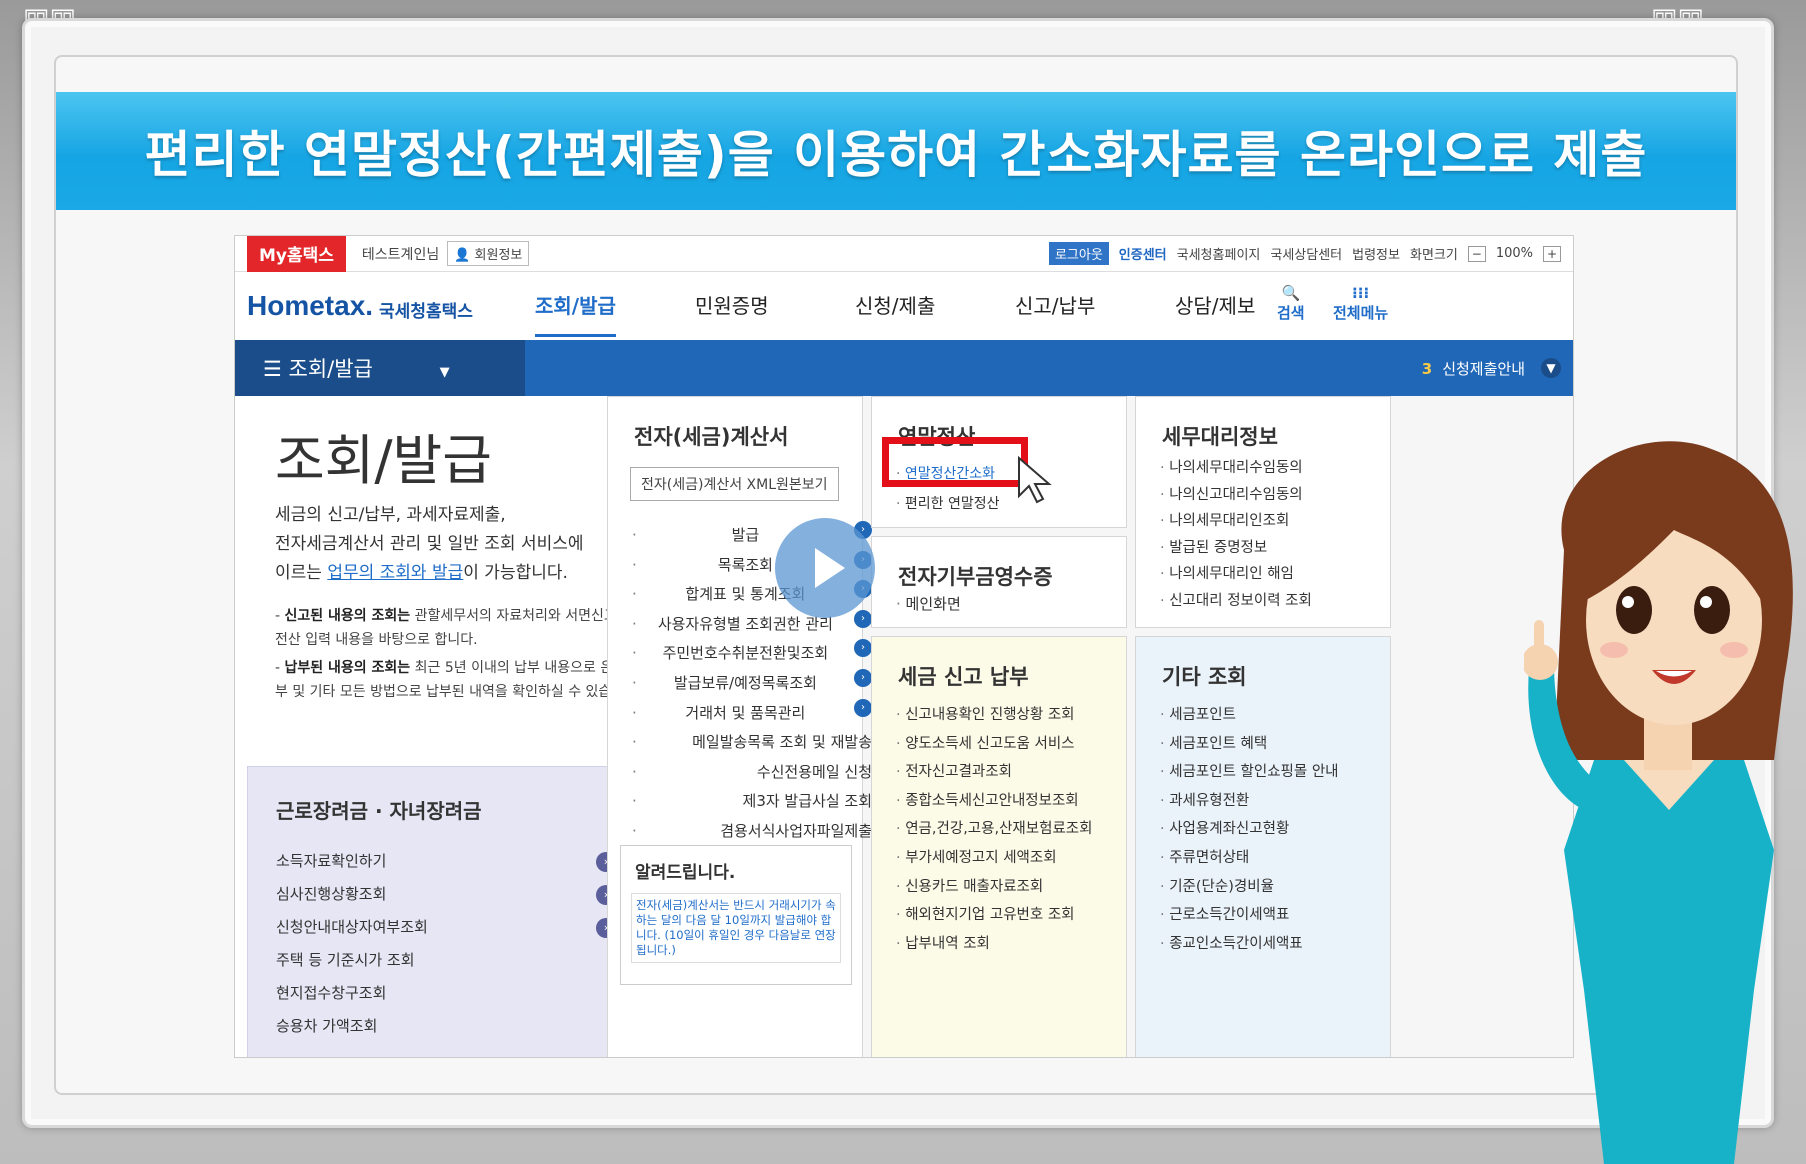 The image size is (1806, 1164). What do you see at coordinates (296, 254) in the screenshot?
I see `my-hometax-button: My홈택스` at bounding box center [296, 254].